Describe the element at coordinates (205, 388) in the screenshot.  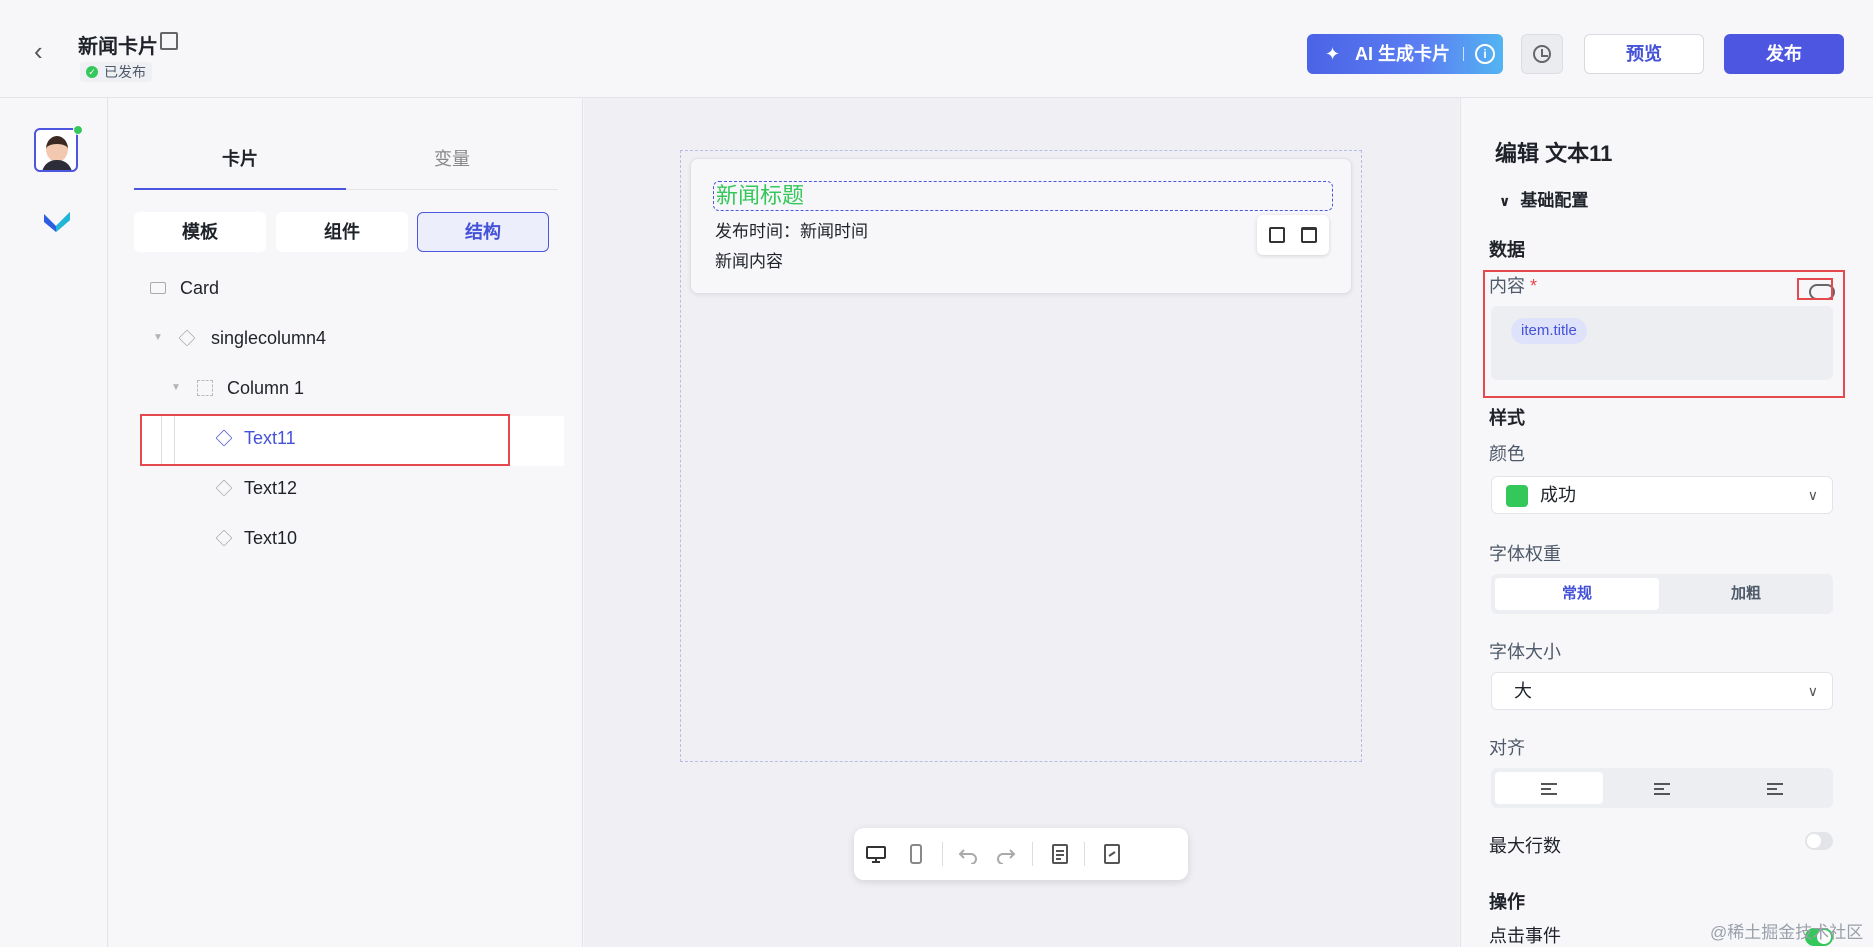
I see `column-icon` at that location.